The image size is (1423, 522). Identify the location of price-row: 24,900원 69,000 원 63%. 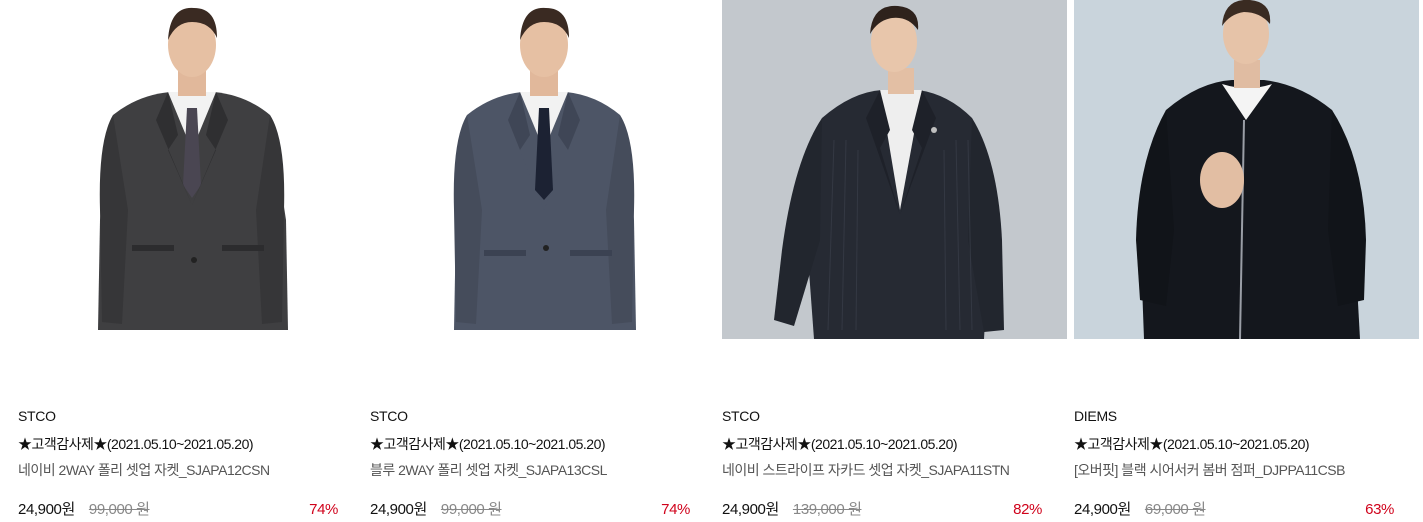
(1246, 510).